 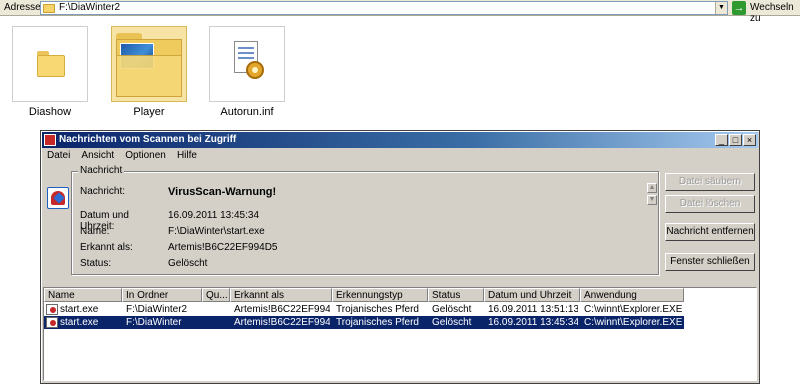 I want to click on virusscan-icon, so click(x=50, y=140).